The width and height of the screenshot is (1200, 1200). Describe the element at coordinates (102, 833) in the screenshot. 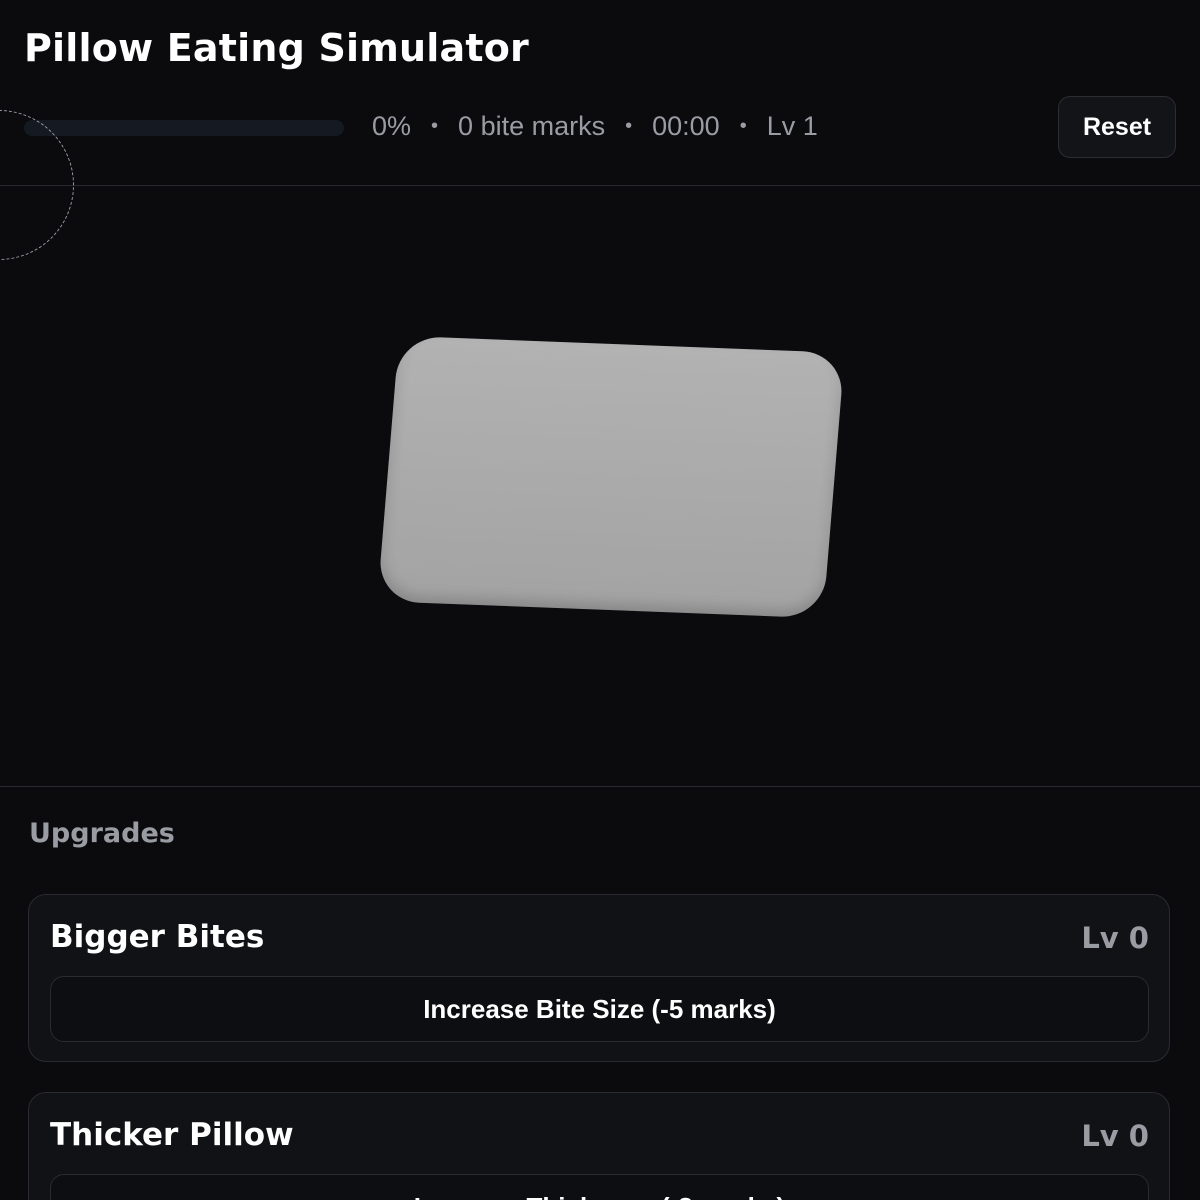

I see `upgrades-heading: Upgrades` at that location.